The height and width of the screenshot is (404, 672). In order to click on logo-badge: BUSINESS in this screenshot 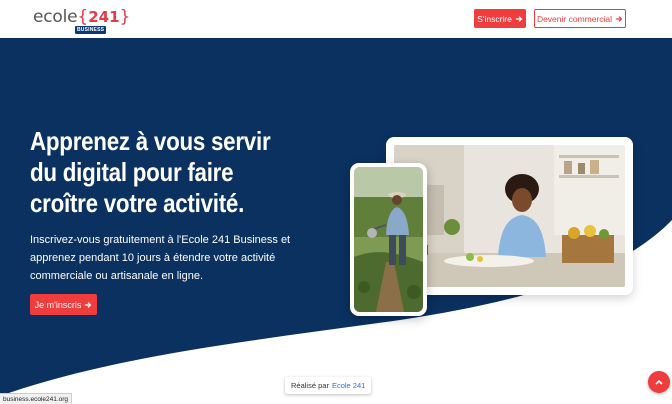, I will do `click(91, 30)`.